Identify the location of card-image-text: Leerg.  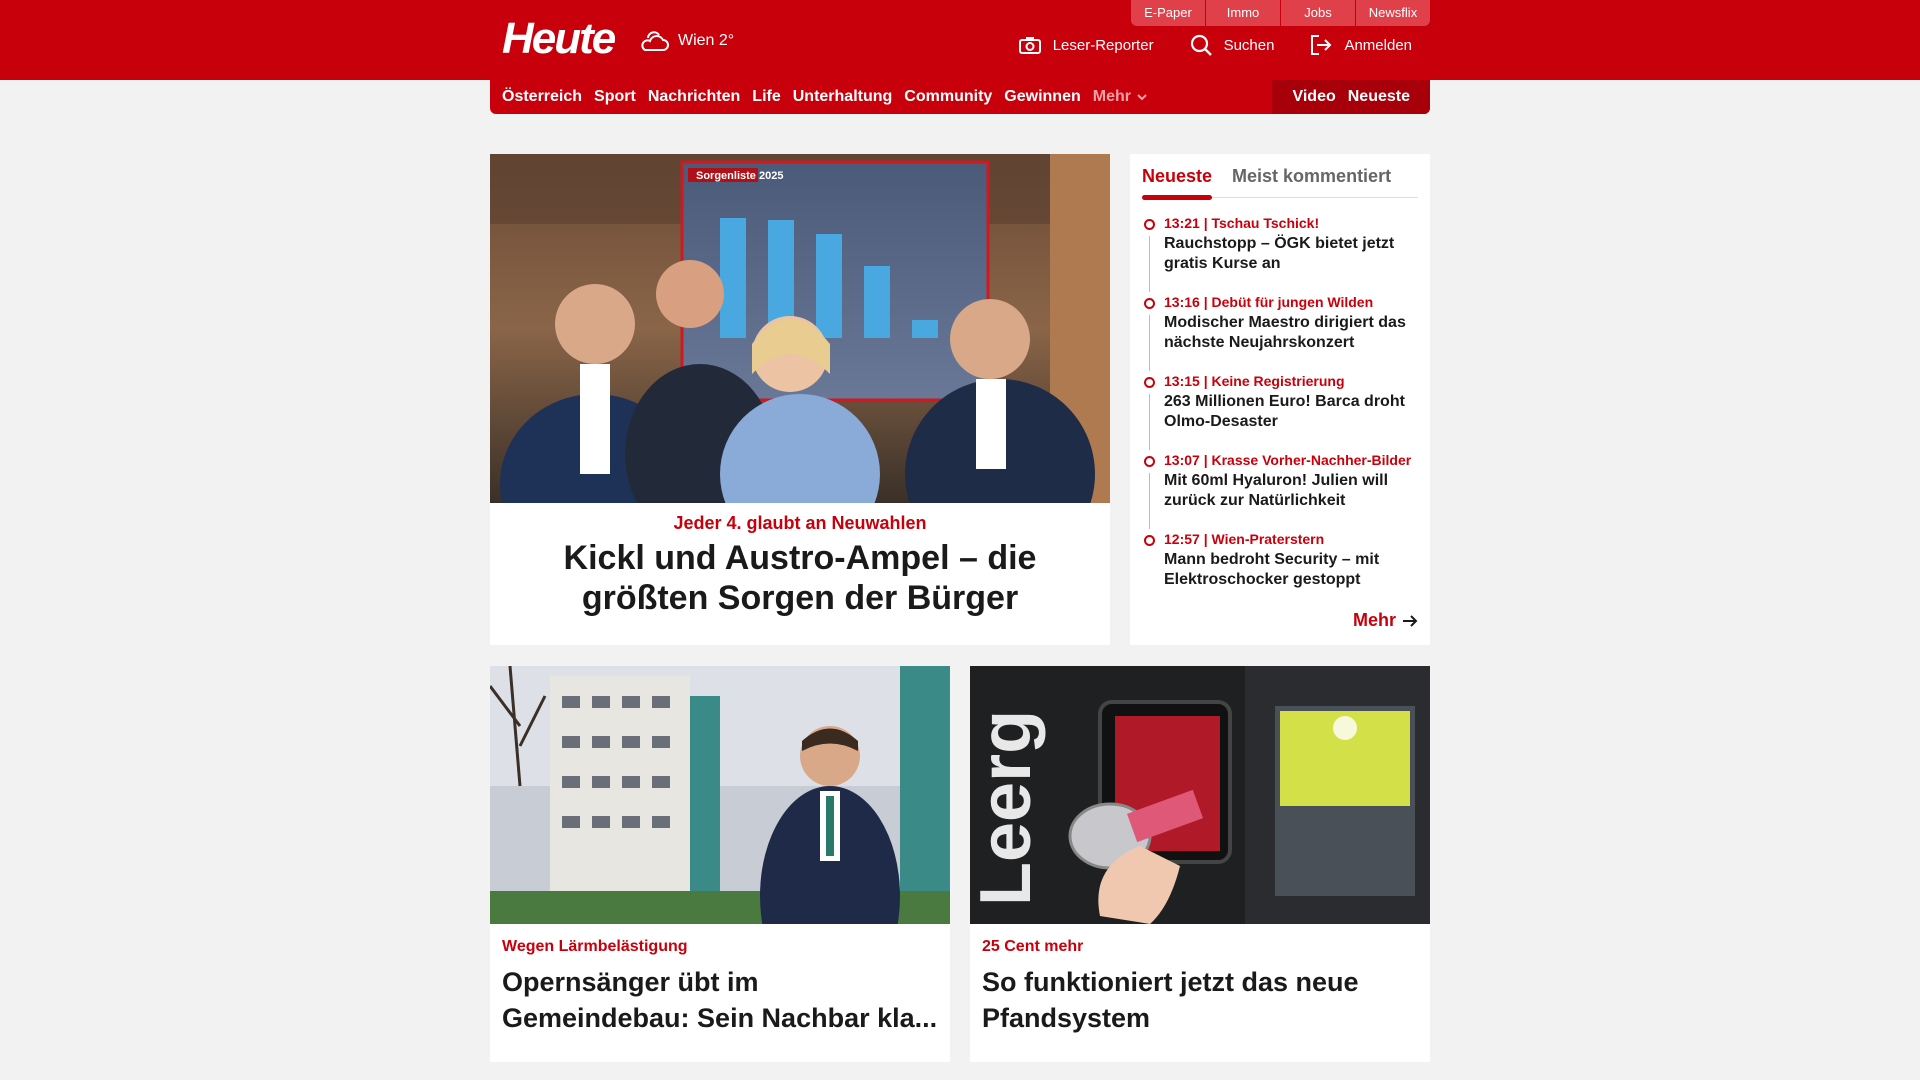
(1008, 808).